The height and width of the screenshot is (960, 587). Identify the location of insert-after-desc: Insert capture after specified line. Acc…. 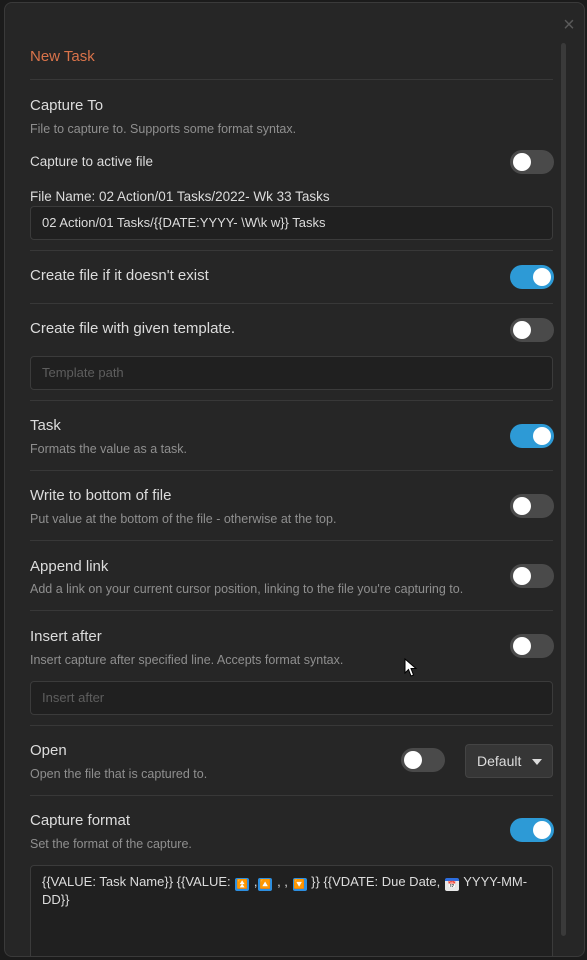
(187, 660).